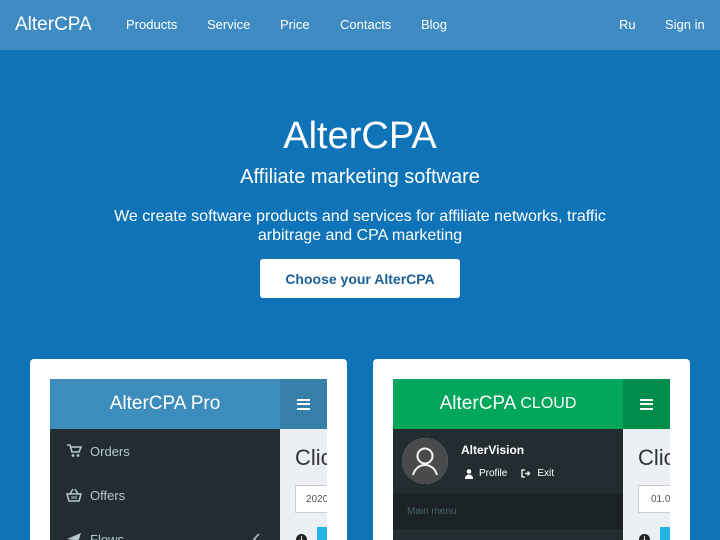 This screenshot has width=720, height=540. What do you see at coordinates (165, 451) in the screenshot?
I see `sidebar-item-orders: Orders` at bounding box center [165, 451].